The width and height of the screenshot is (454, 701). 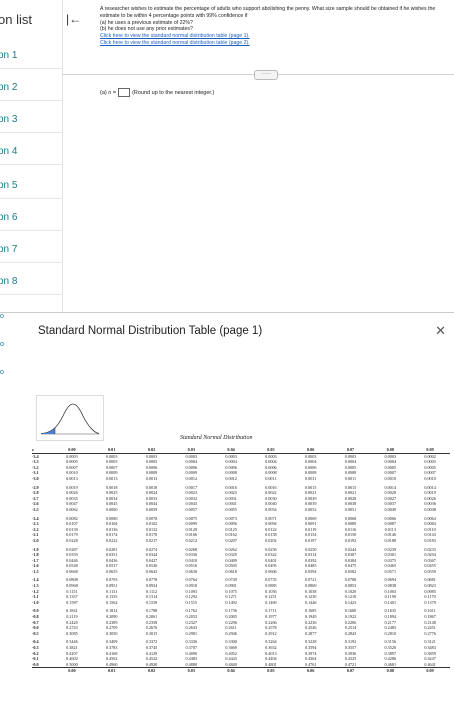 I want to click on table-cell: 0.0606, so click(x=271, y=571).